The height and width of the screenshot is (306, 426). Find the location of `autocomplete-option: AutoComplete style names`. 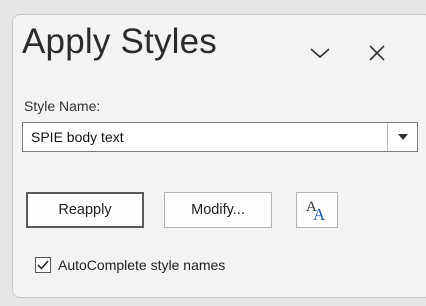

autocomplete-option: AutoComplete style names is located at coordinates (130, 265).